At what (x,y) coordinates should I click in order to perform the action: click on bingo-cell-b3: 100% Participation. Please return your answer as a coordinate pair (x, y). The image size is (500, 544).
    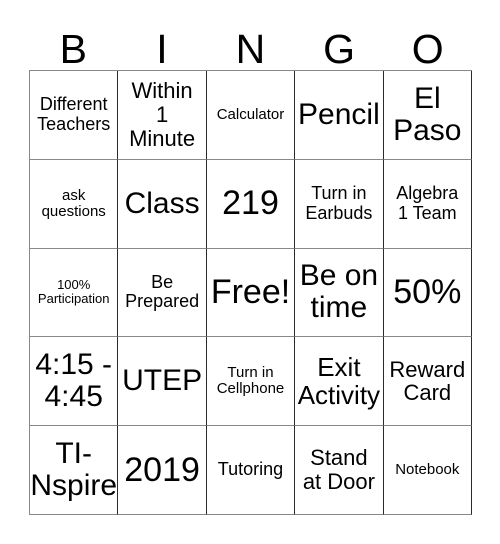
    Looking at the image, I should click on (74, 293).